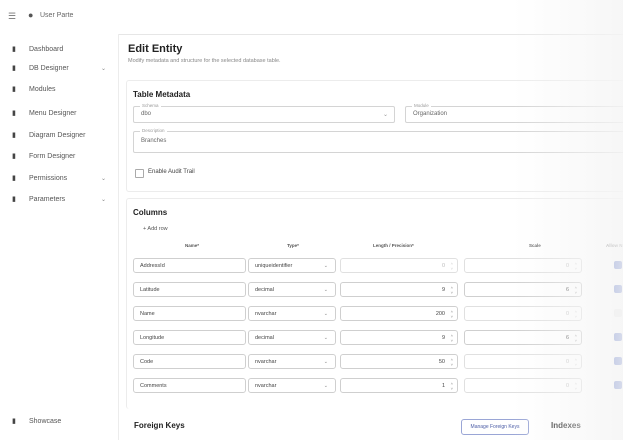 The width and height of the screenshot is (623, 440). I want to click on sidebar-item-diagram-designer: ▮ Diagram Designer, so click(59, 136).